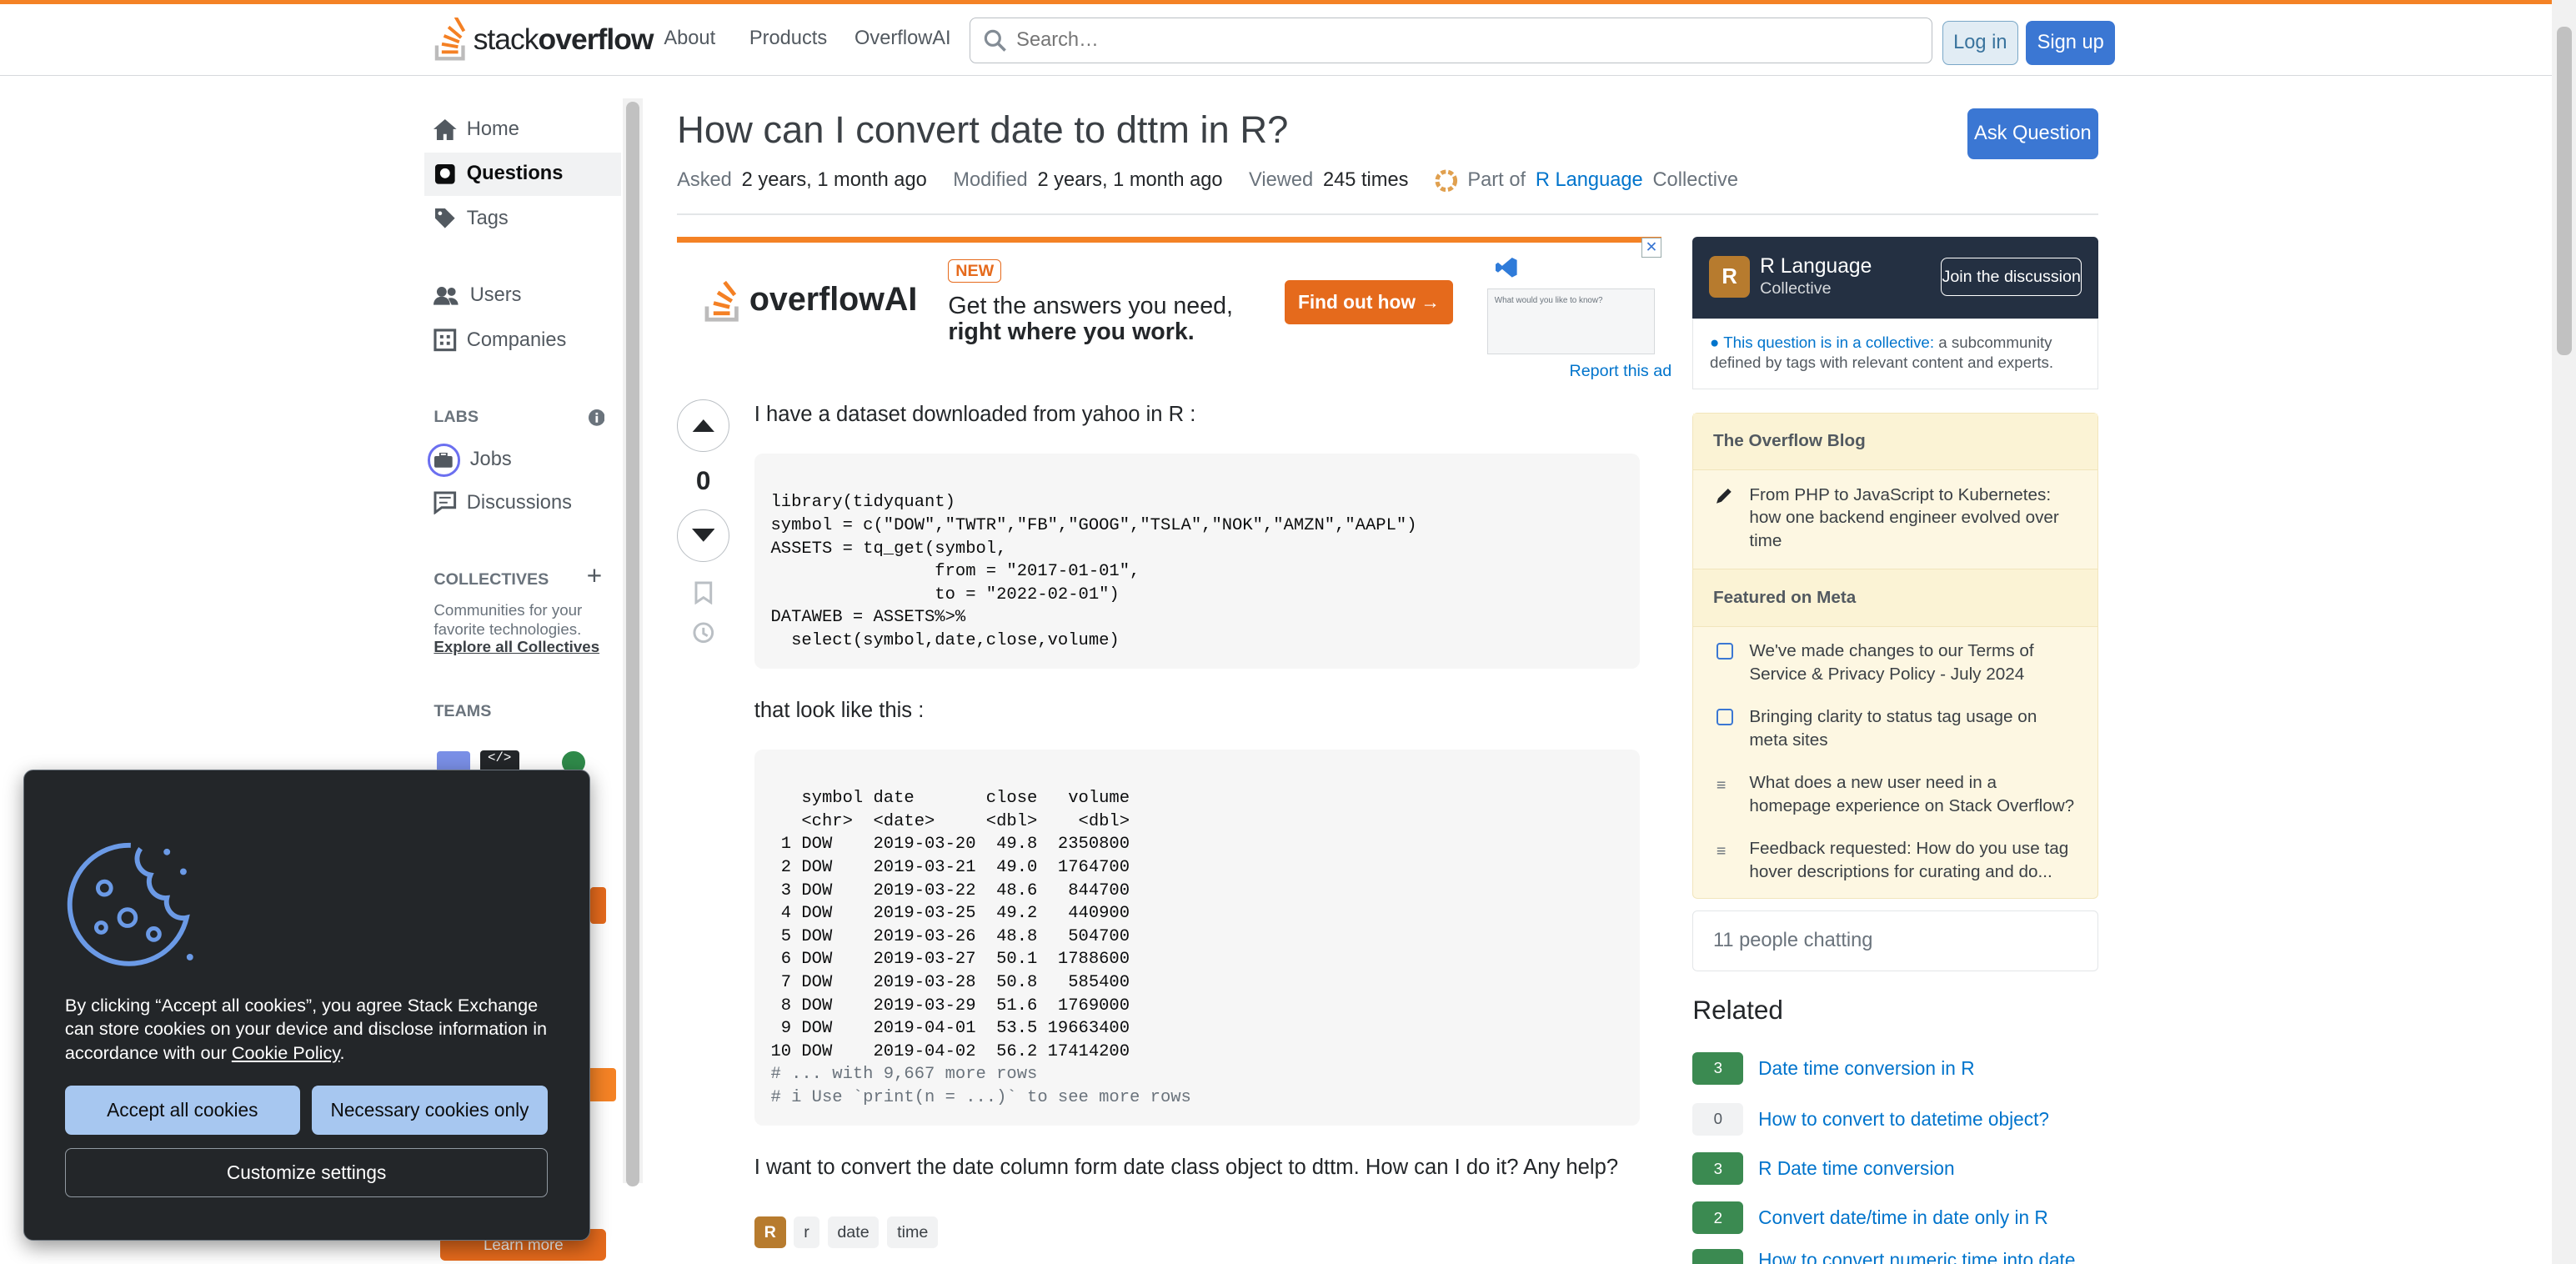 This screenshot has height=1264, width=2576. What do you see at coordinates (1589, 180) in the screenshot?
I see `collective-link: R Language` at bounding box center [1589, 180].